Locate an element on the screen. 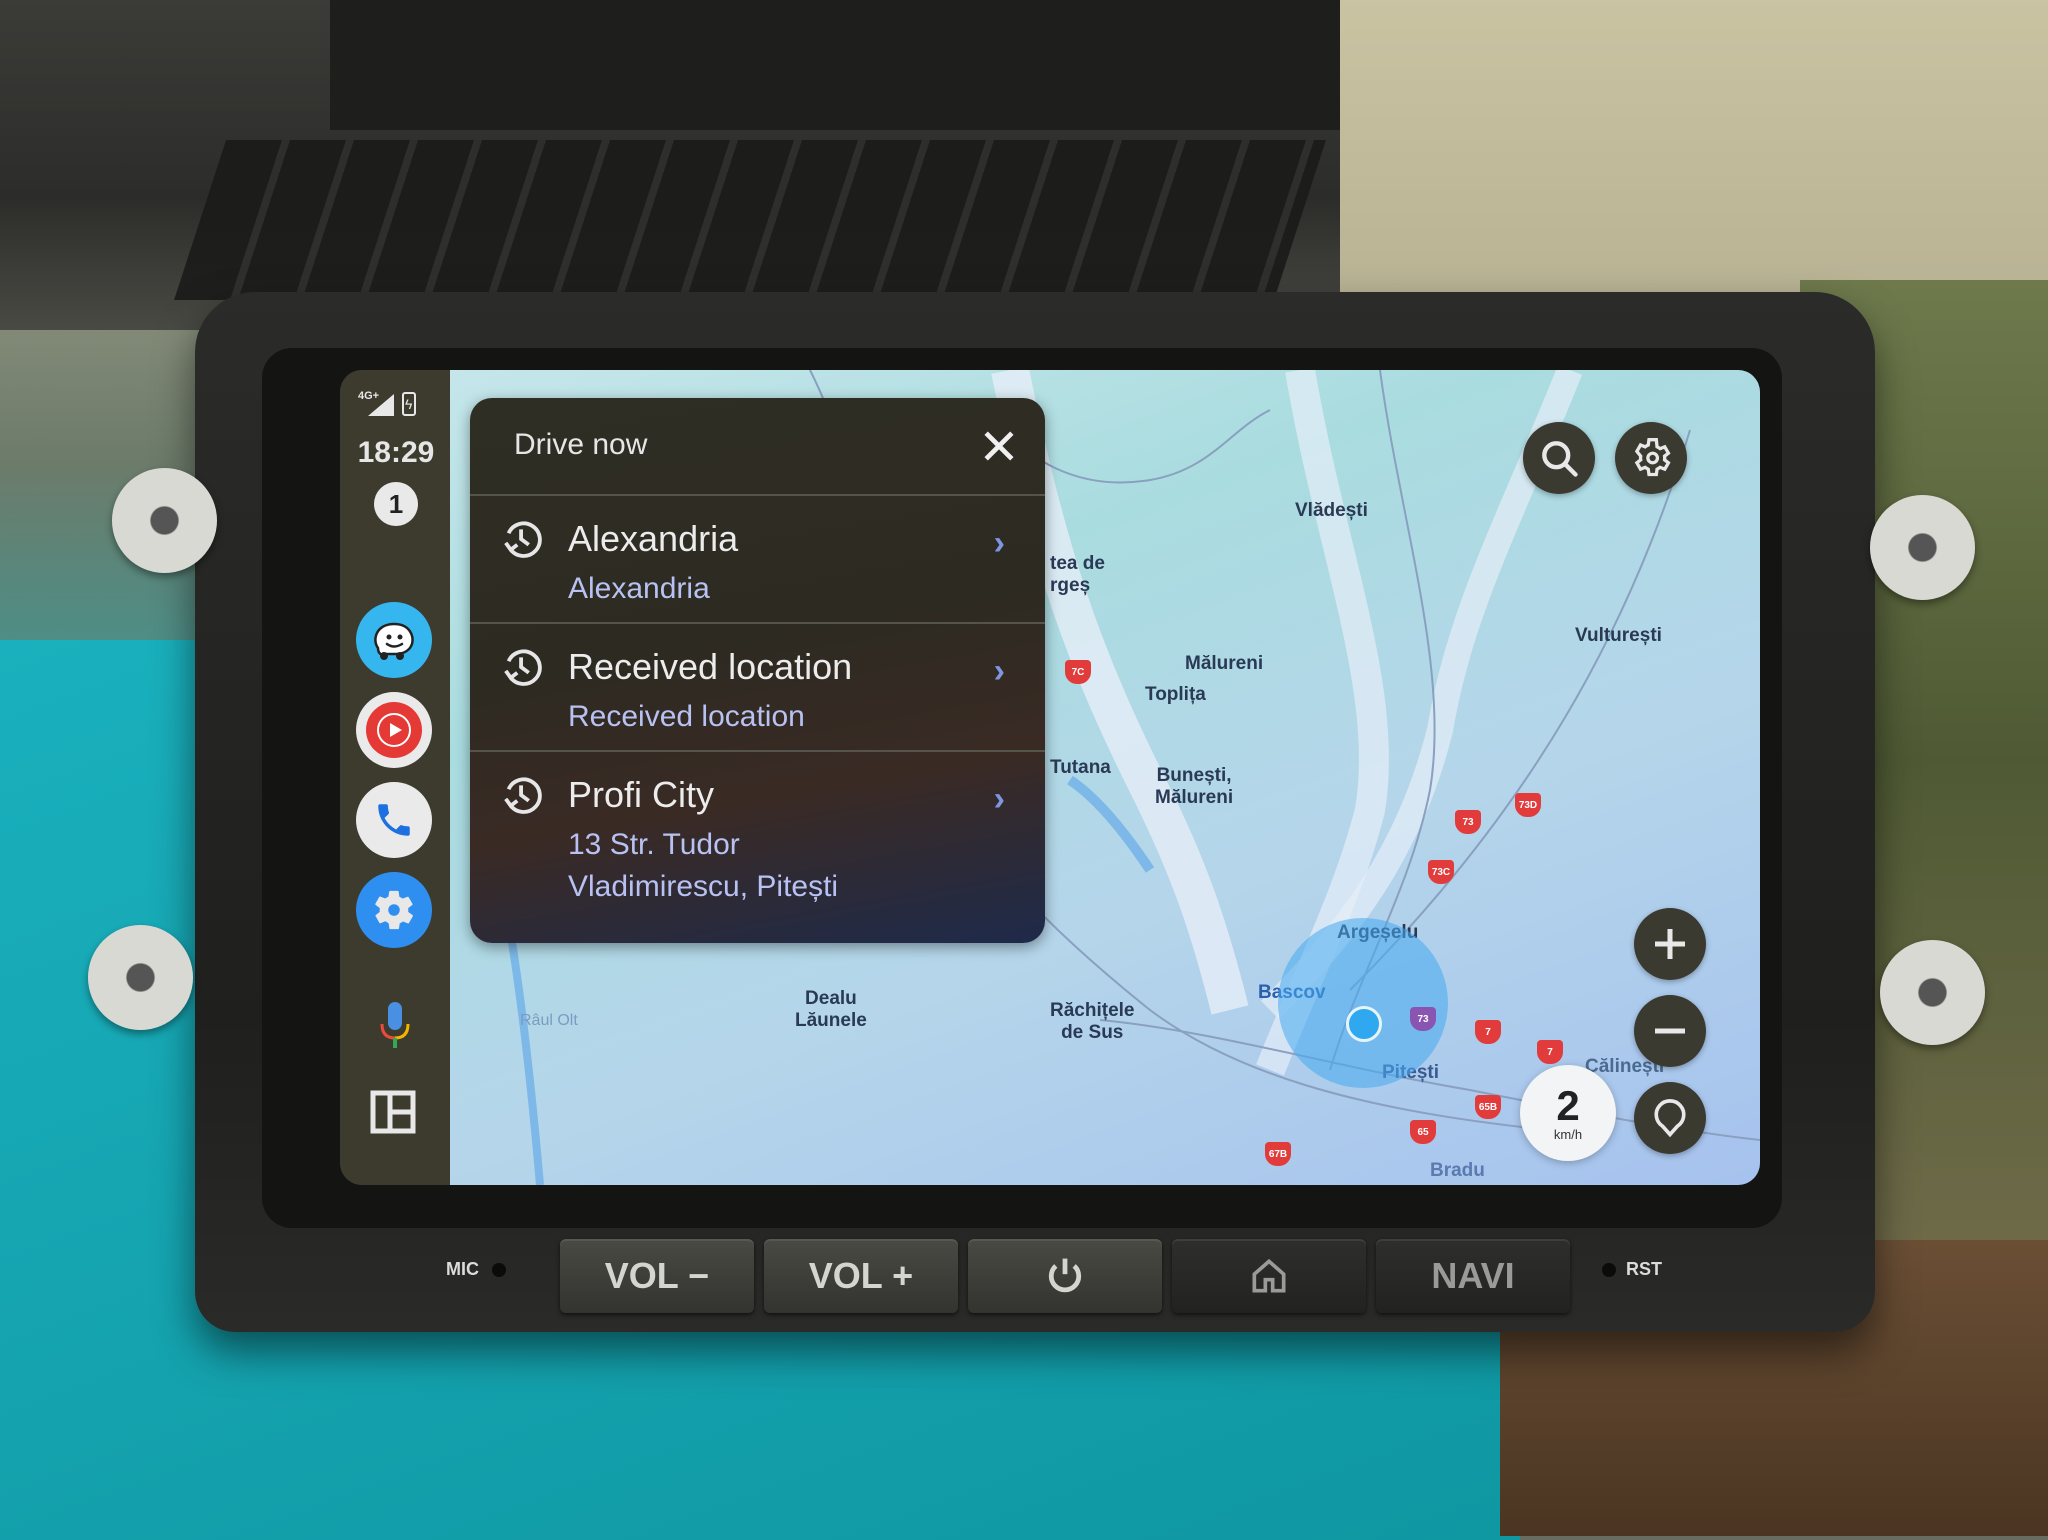  mic-label: MIC is located at coordinates (462, 1269).